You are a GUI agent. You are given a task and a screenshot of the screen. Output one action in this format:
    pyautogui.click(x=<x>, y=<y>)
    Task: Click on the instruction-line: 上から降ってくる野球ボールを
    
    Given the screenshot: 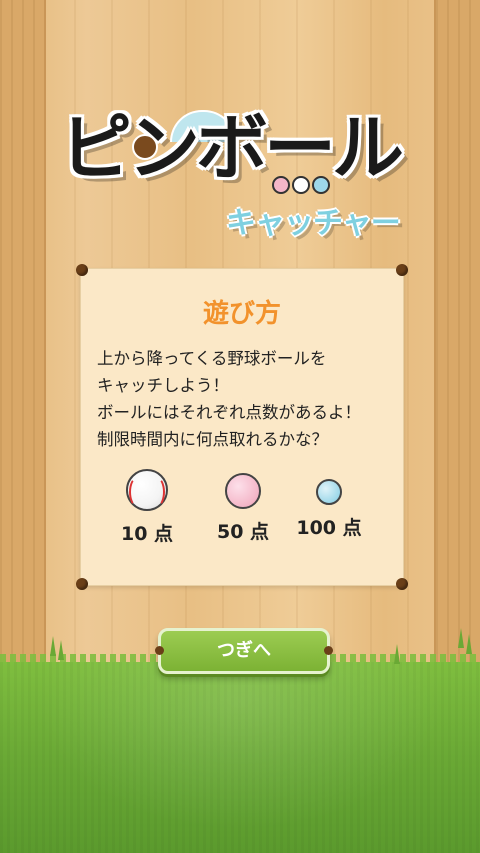 What is the action you would take?
    pyautogui.click(x=212, y=358)
    